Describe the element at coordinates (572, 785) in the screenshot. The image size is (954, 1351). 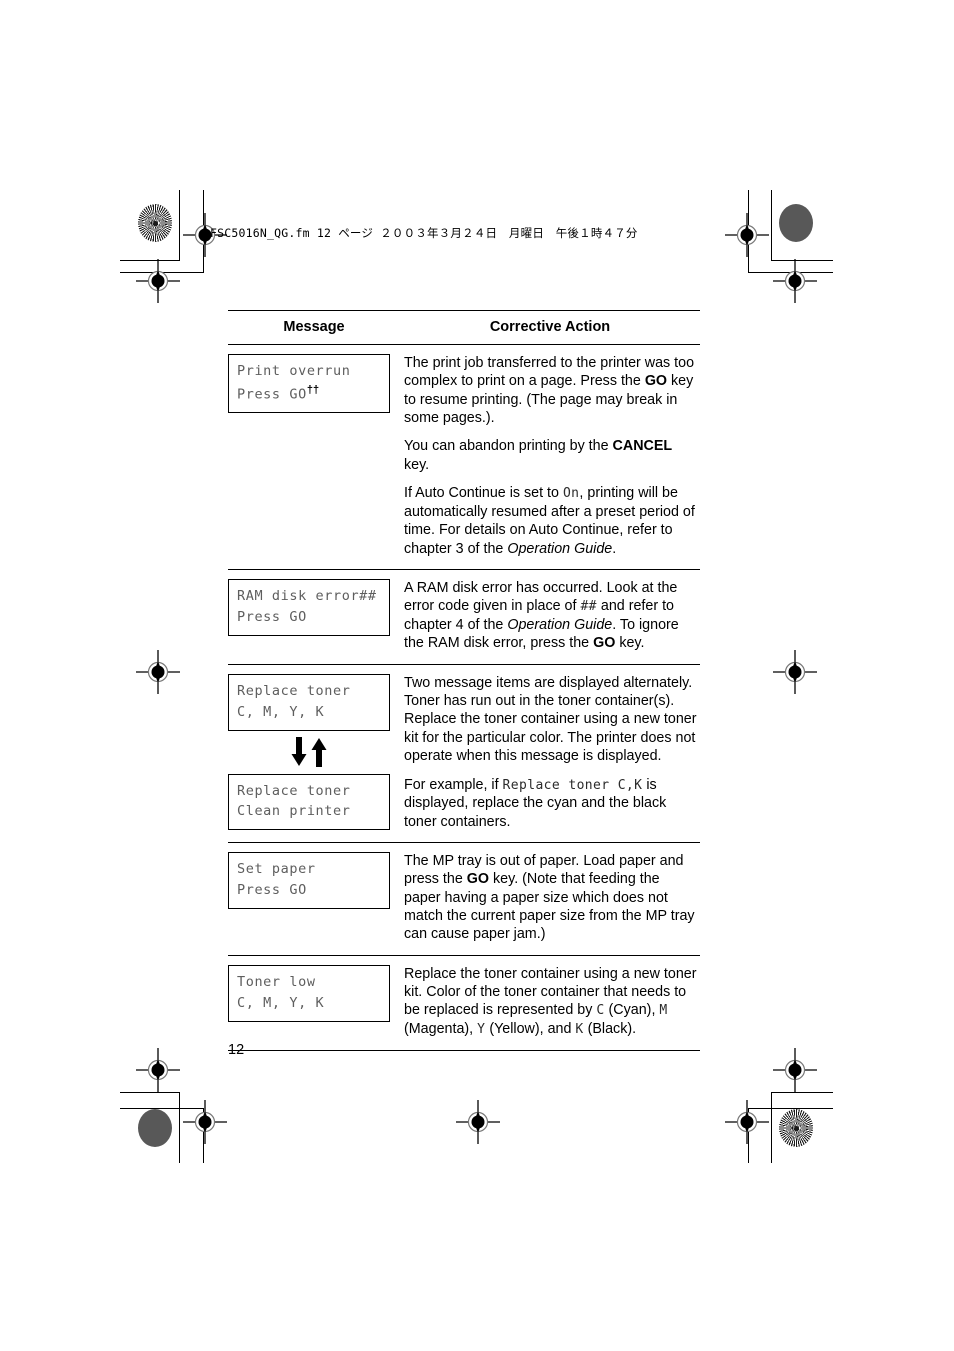
I see `inline-code: Replace toner C,K` at that location.